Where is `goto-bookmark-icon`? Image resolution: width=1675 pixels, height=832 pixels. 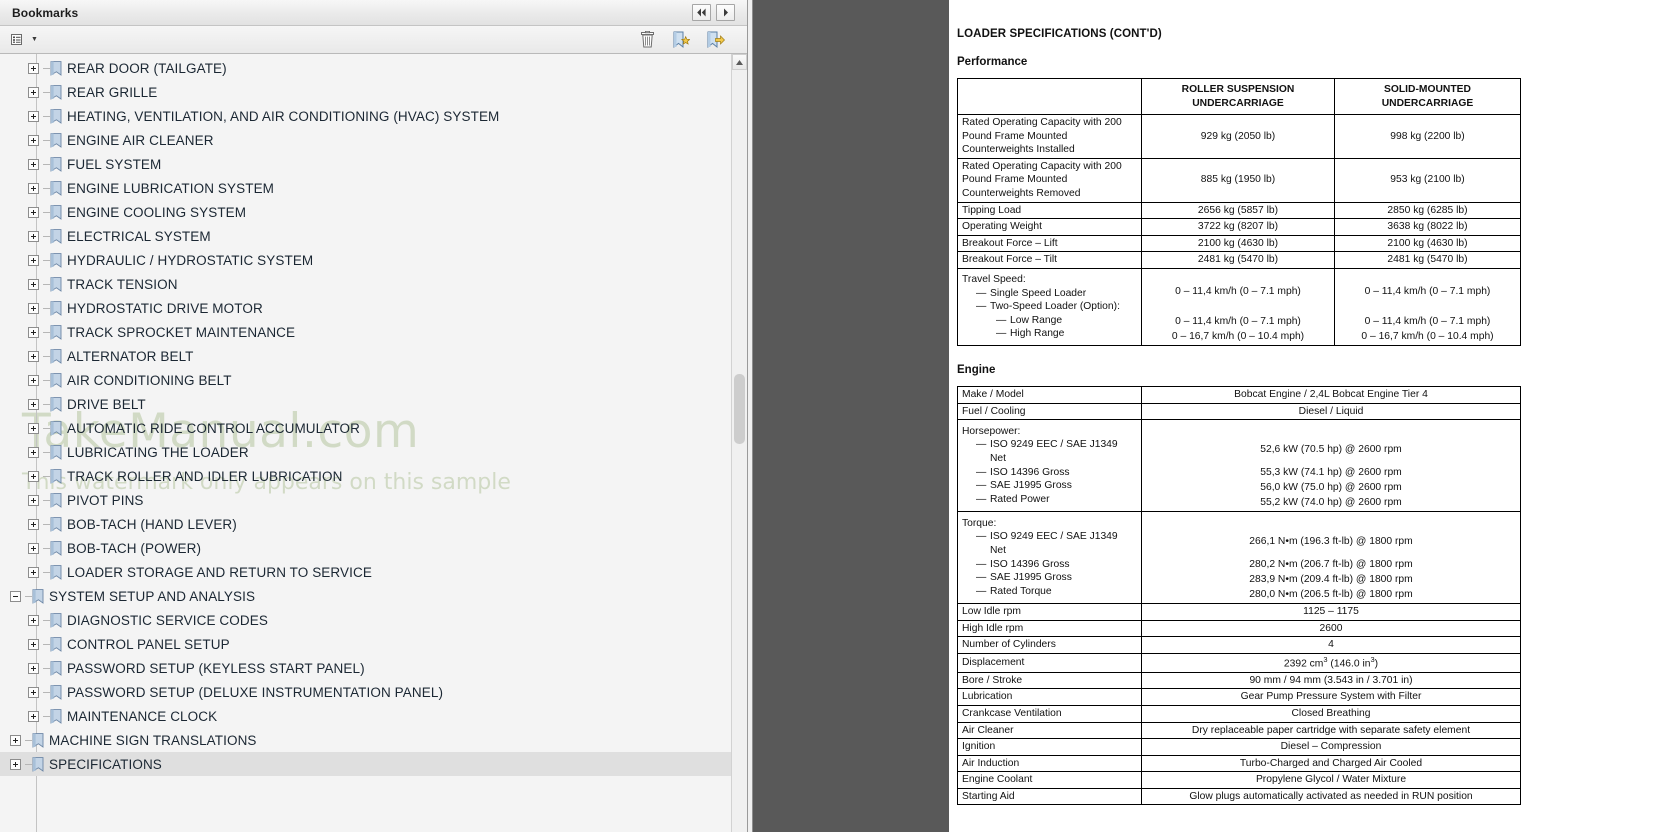
goto-bookmark-icon is located at coordinates (715, 40).